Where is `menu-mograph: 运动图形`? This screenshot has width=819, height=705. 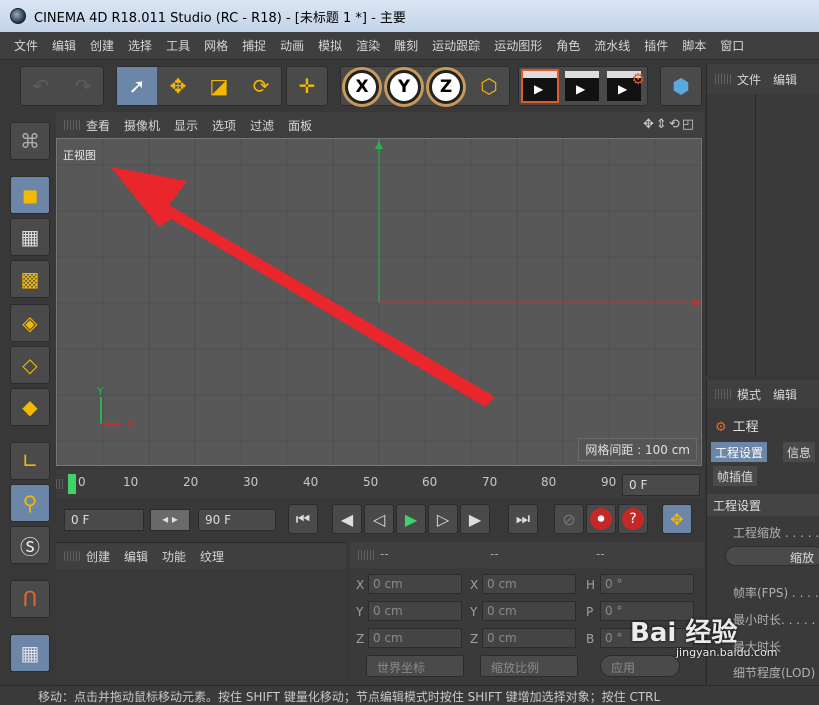 menu-mograph: 运动图形 is located at coordinates (518, 45).